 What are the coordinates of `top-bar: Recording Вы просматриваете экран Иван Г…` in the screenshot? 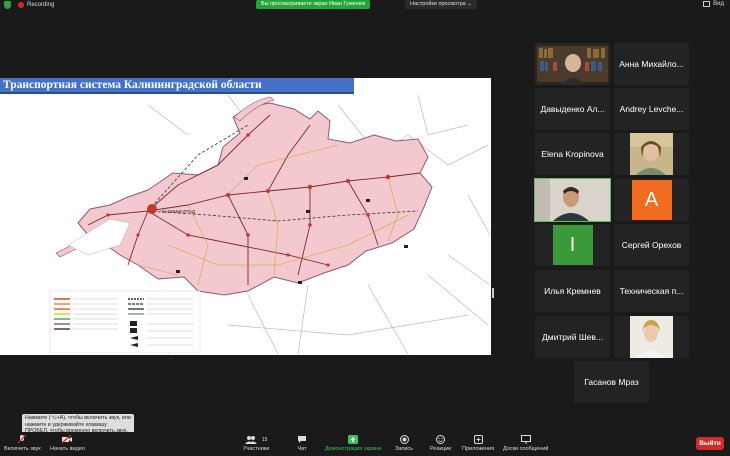 It's located at (365, 6).